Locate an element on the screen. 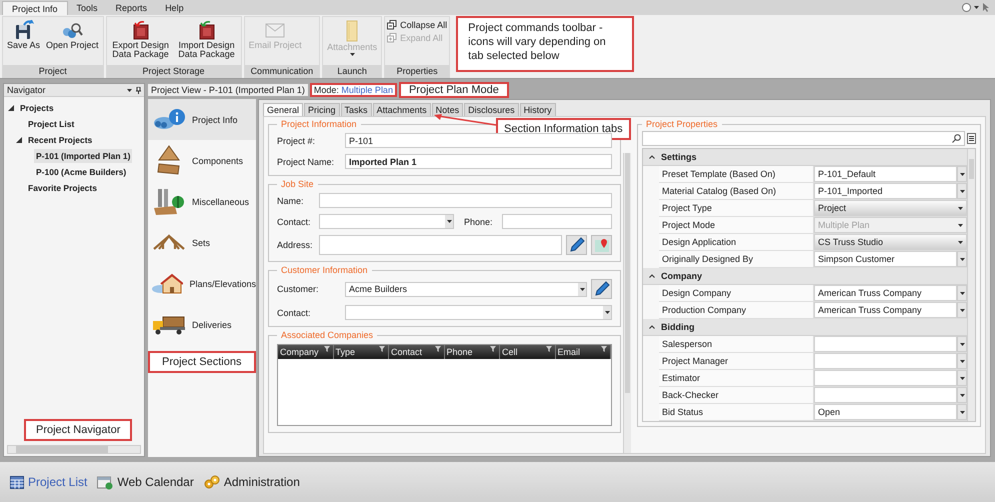  tree-item: Projects is located at coordinates (37, 108).